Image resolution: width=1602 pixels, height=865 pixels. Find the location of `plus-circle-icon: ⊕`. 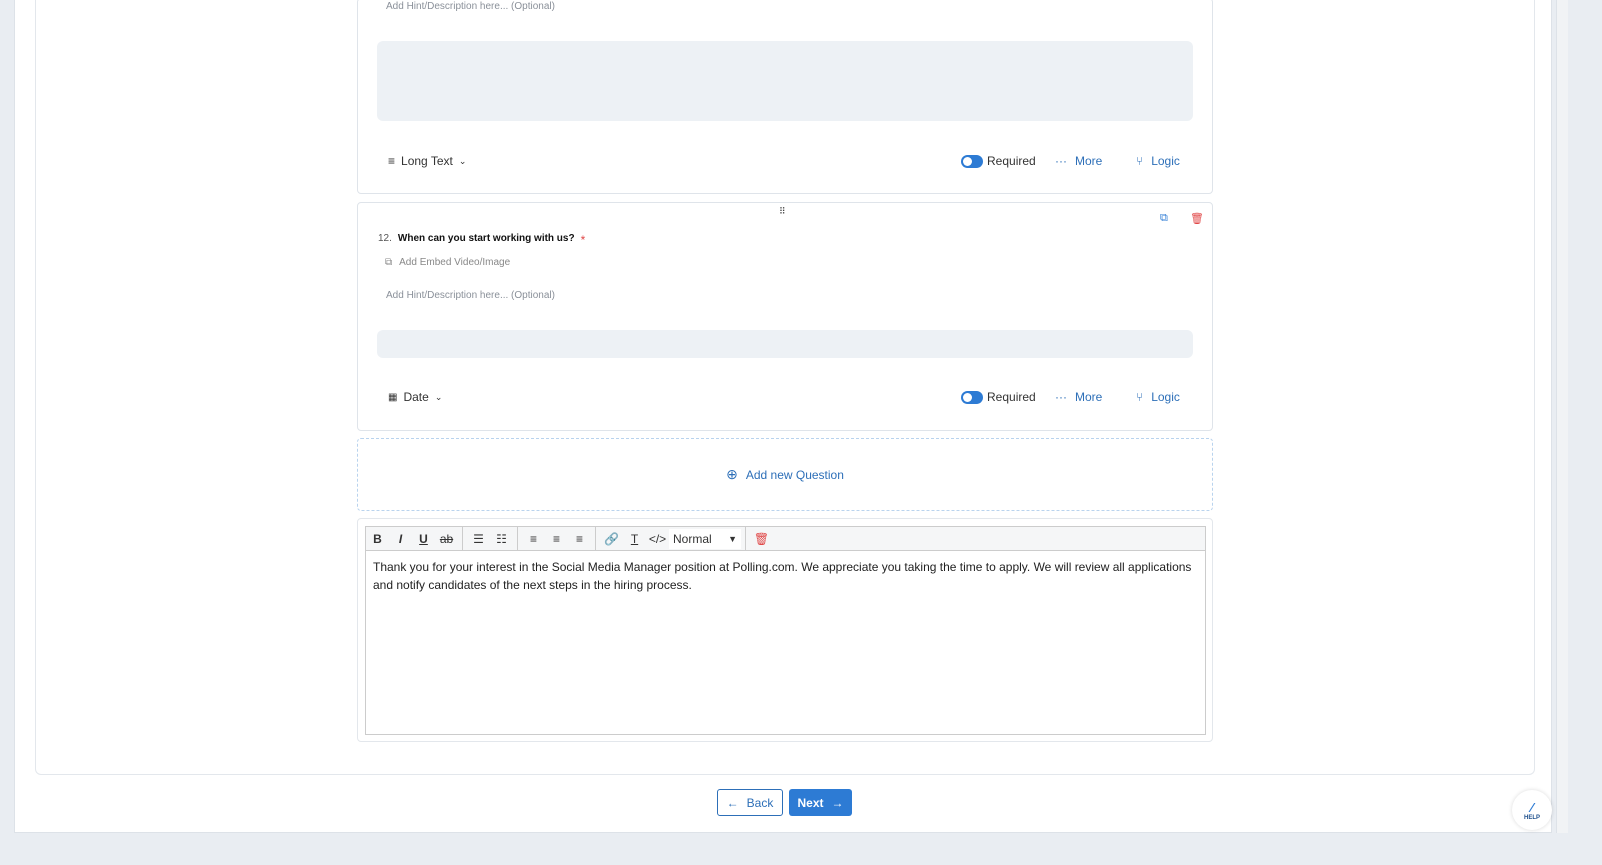

plus-circle-icon: ⊕ is located at coordinates (732, 474).